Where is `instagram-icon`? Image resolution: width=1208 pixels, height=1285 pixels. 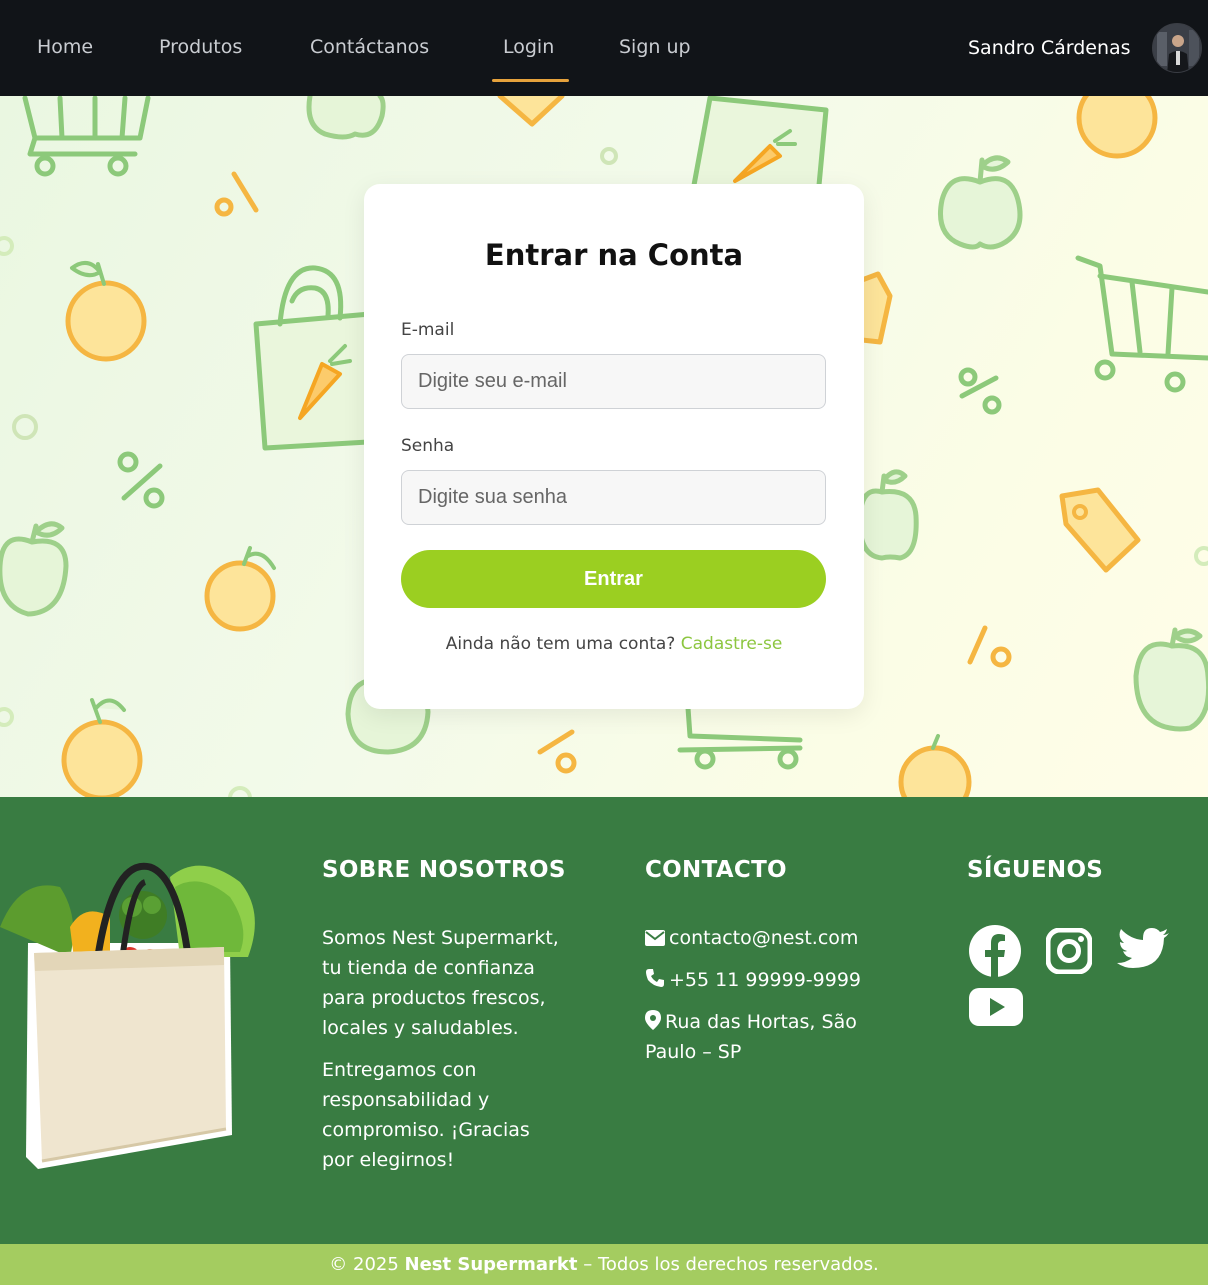
instagram-icon is located at coordinates (1069, 951).